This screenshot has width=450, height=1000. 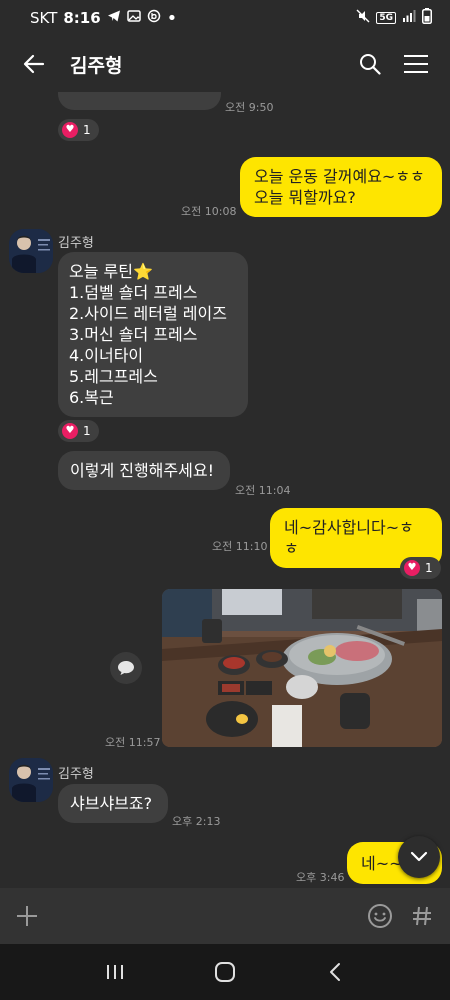 I want to click on carrier: SKT, so click(x=44, y=18).